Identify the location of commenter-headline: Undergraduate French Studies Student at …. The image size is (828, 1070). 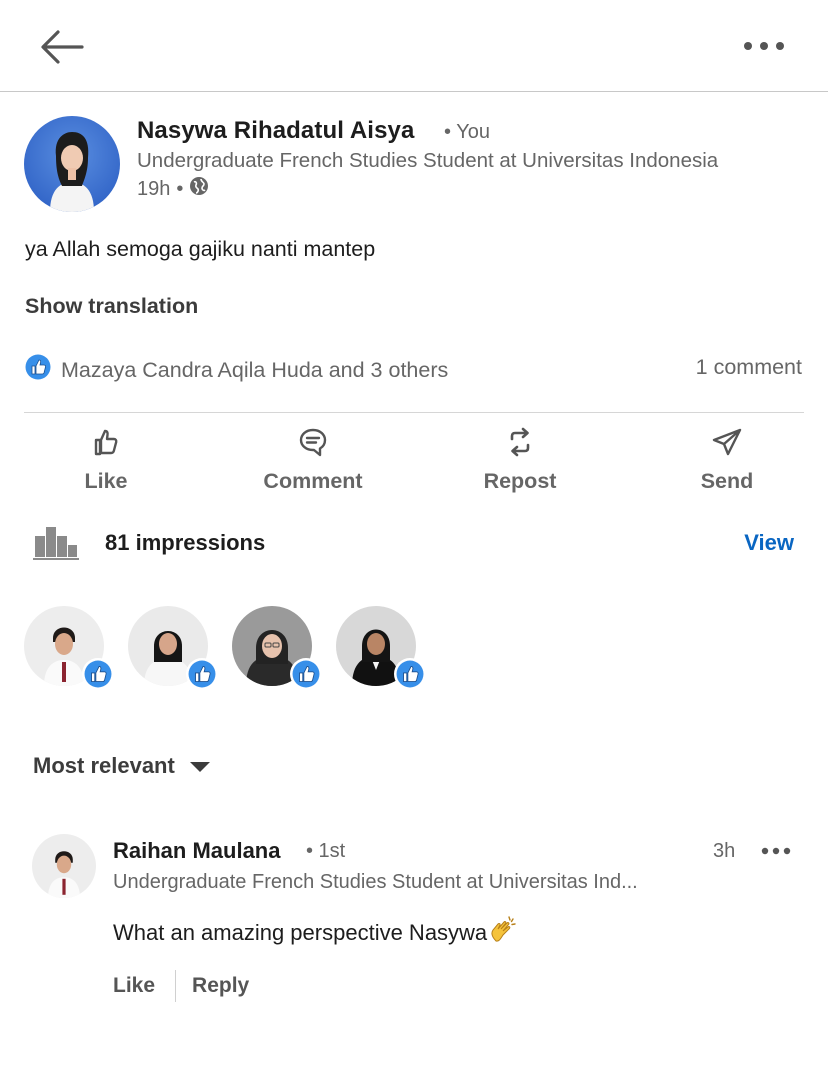
(375, 882).